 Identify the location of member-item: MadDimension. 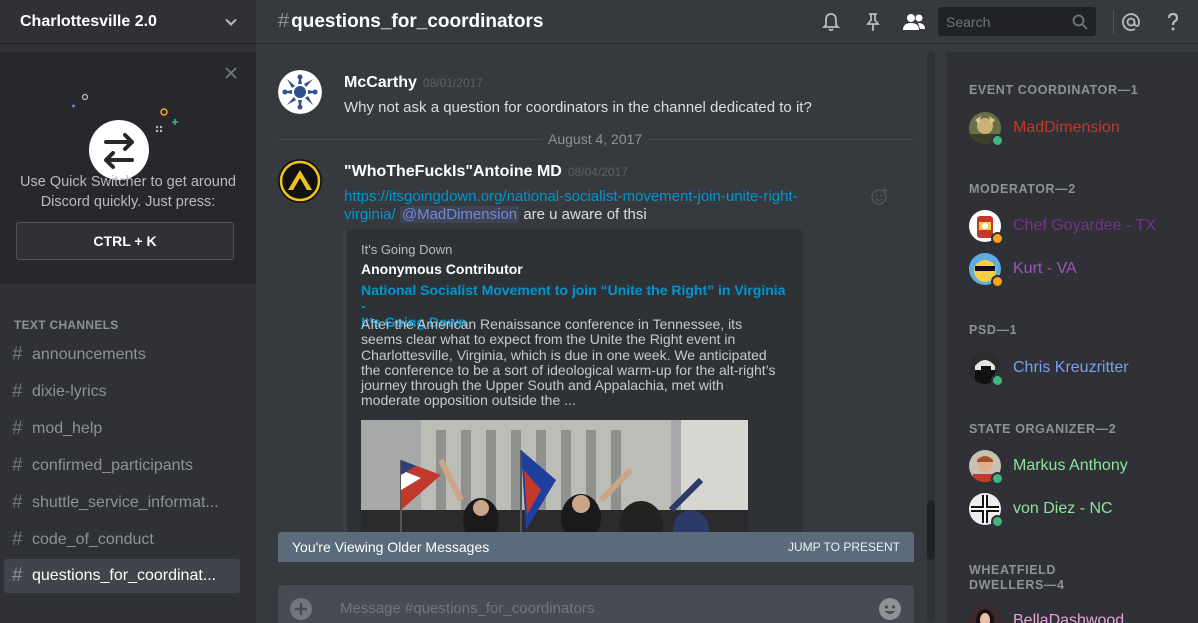
(1079, 129).